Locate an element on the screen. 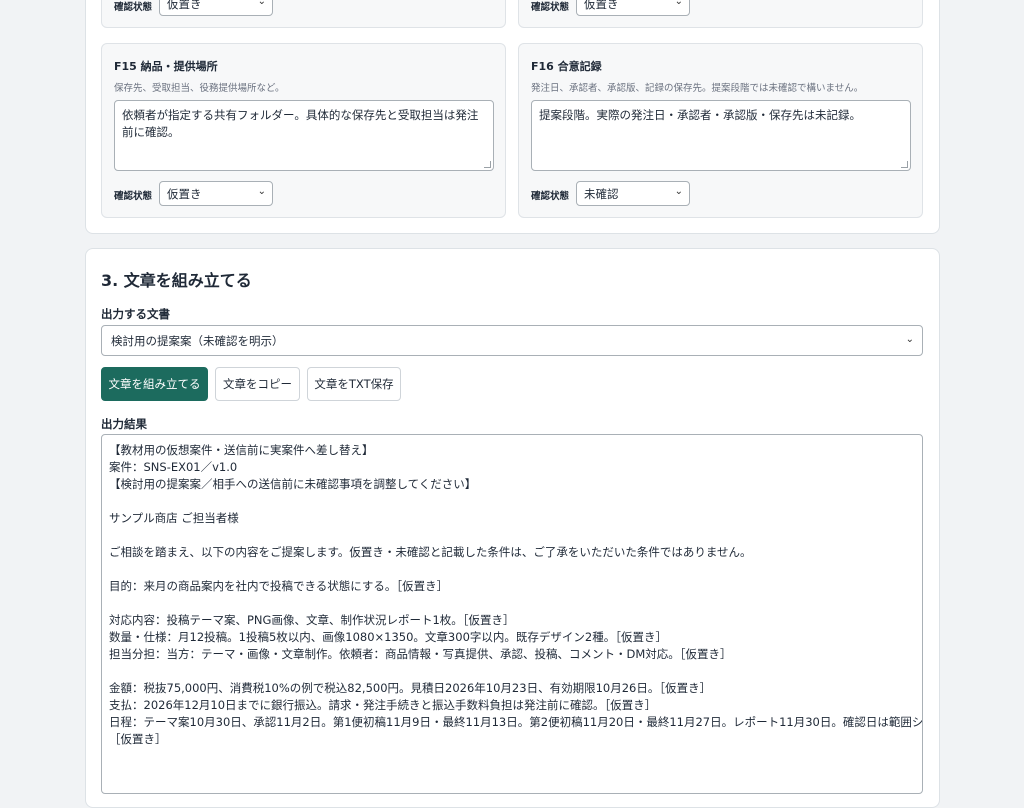 This screenshot has width=1024, height=808. output-document-label: 出力する文書 is located at coordinates (135, 314).